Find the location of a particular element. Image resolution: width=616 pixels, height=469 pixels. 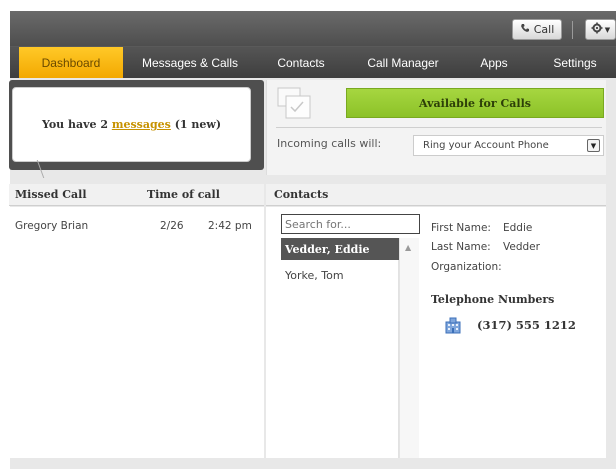

list-item: Yorke, Tom is located at coordinates (340, 275).